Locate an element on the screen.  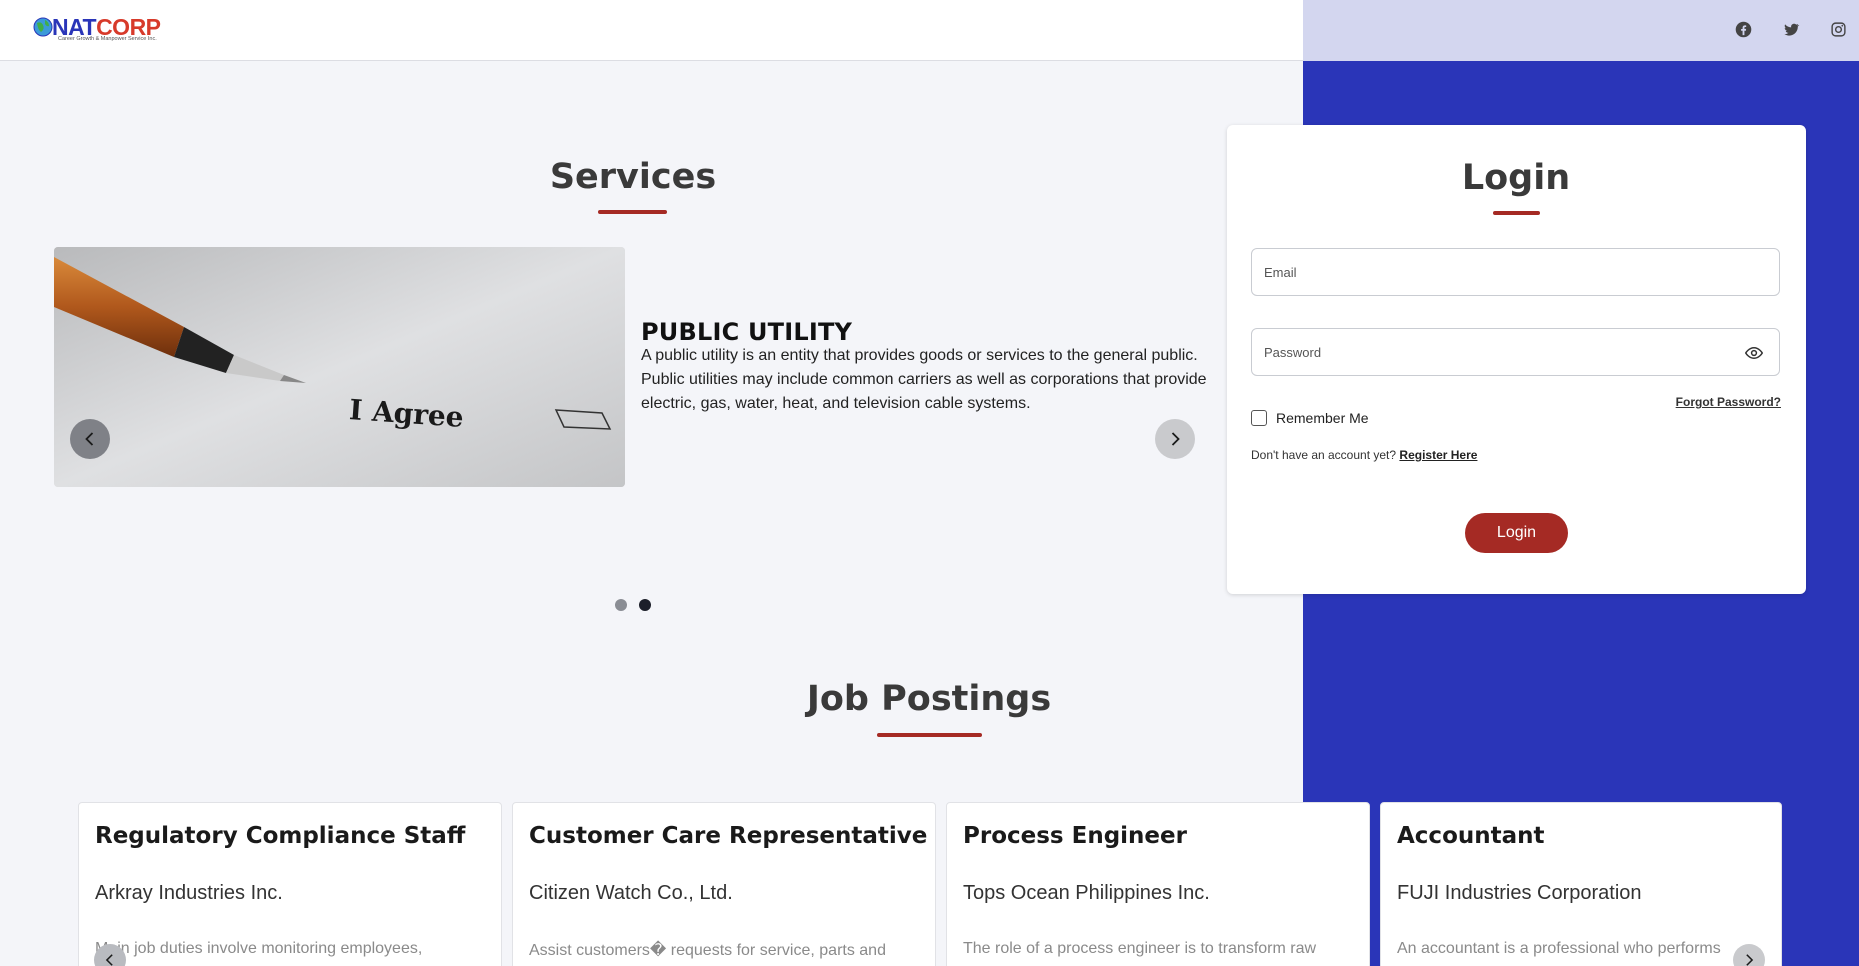
email-field is located at coordinates (1515, 272).